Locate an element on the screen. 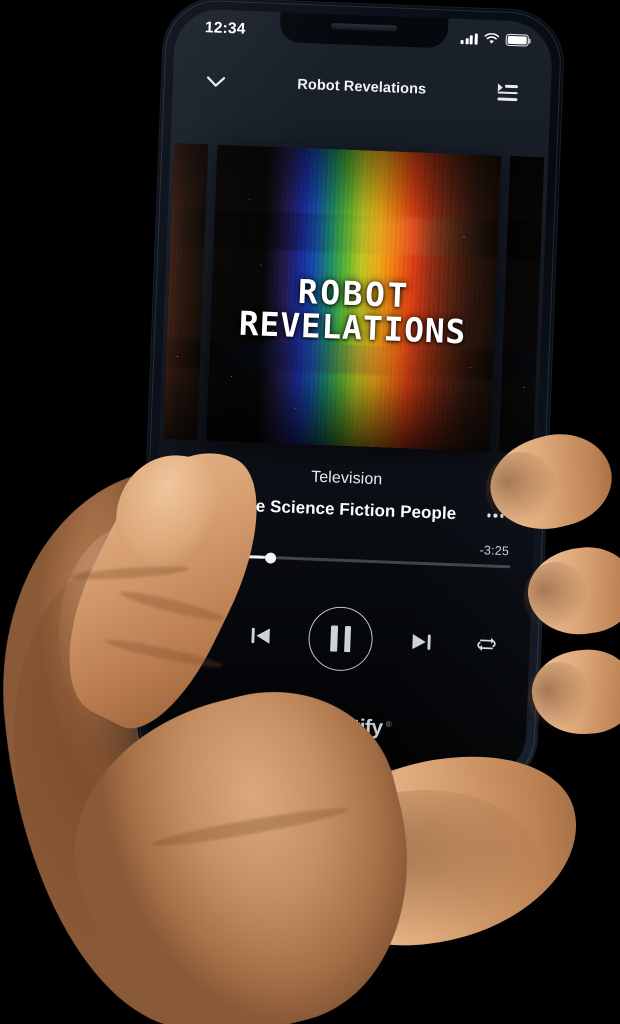 This screenshot has height=1024, width=620. wifi-icon is located at coordinates (492, 38).